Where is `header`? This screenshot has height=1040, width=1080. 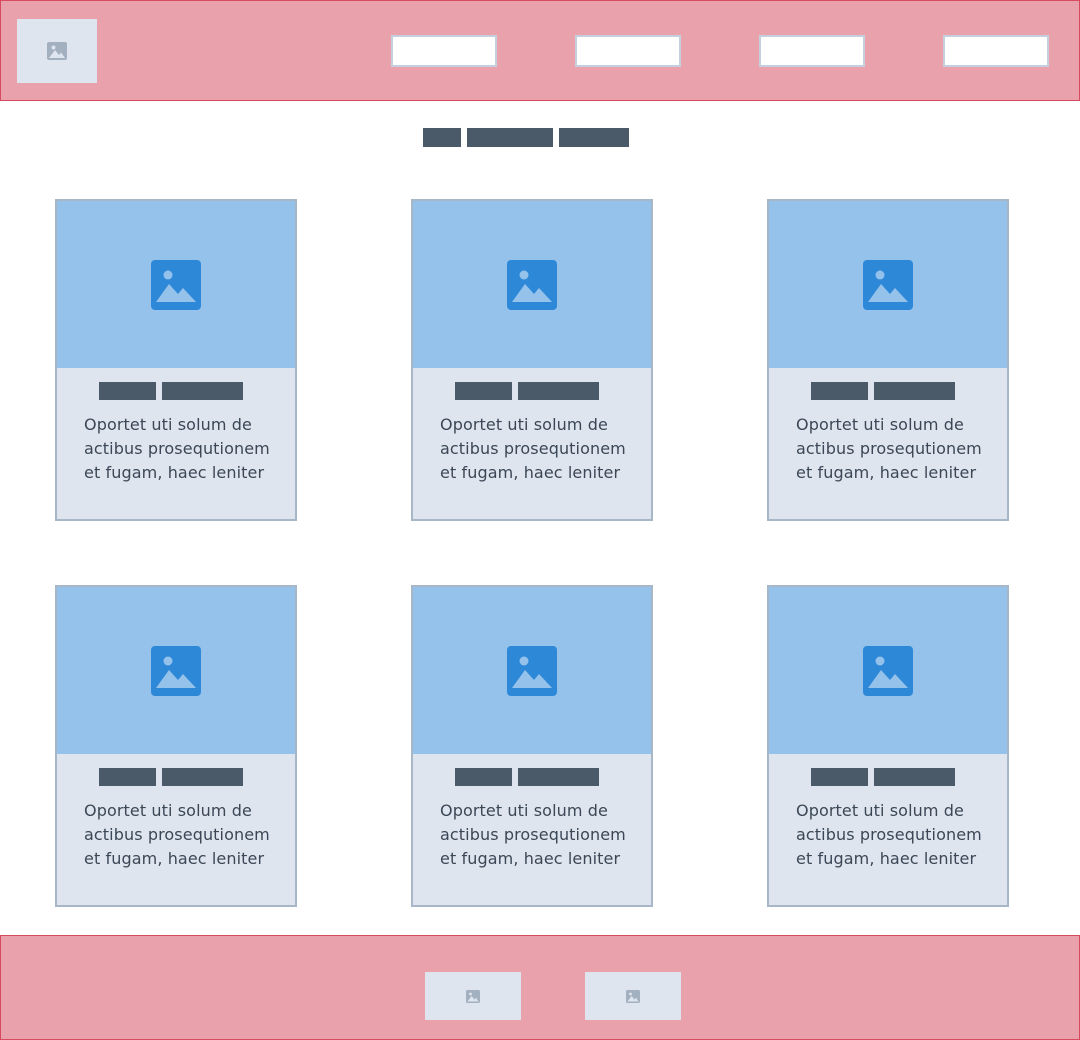
header is located at coordinates (540, 50).